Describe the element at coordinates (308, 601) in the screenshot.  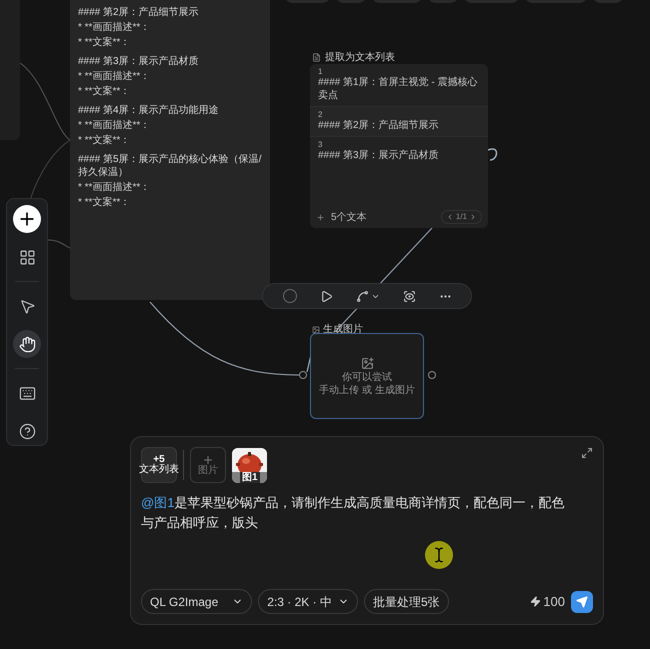
I see `settings-dropdown: 2:3 · 2K · 中` at that location.